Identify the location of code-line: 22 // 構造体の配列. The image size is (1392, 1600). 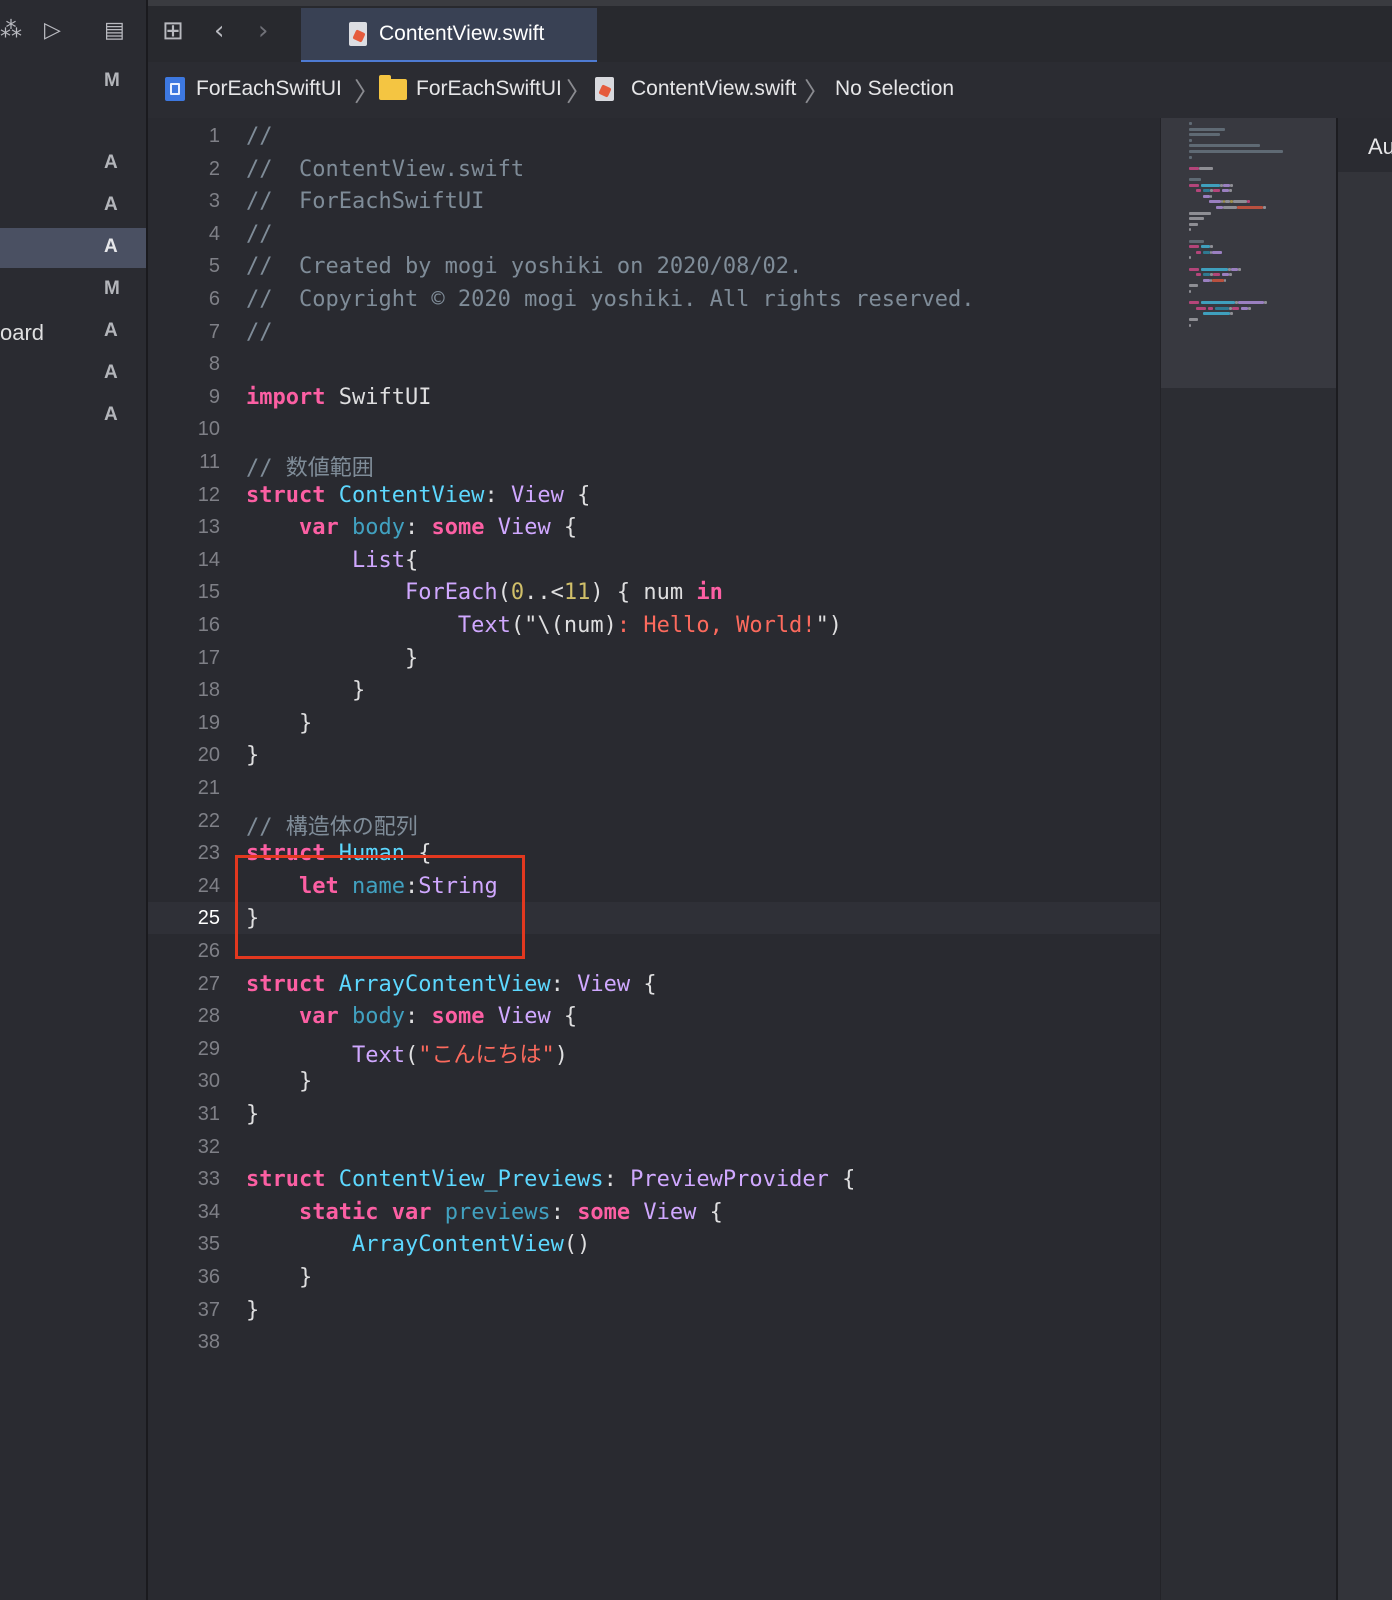
(654, 822).